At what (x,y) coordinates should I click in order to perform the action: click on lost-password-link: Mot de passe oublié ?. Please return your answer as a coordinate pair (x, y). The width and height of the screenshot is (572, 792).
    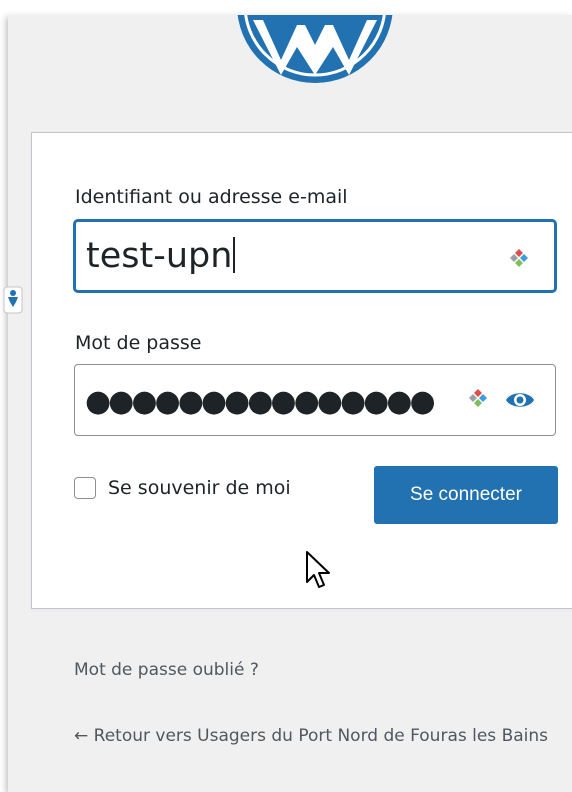
    Looking at the image, I should click on (166, 670).